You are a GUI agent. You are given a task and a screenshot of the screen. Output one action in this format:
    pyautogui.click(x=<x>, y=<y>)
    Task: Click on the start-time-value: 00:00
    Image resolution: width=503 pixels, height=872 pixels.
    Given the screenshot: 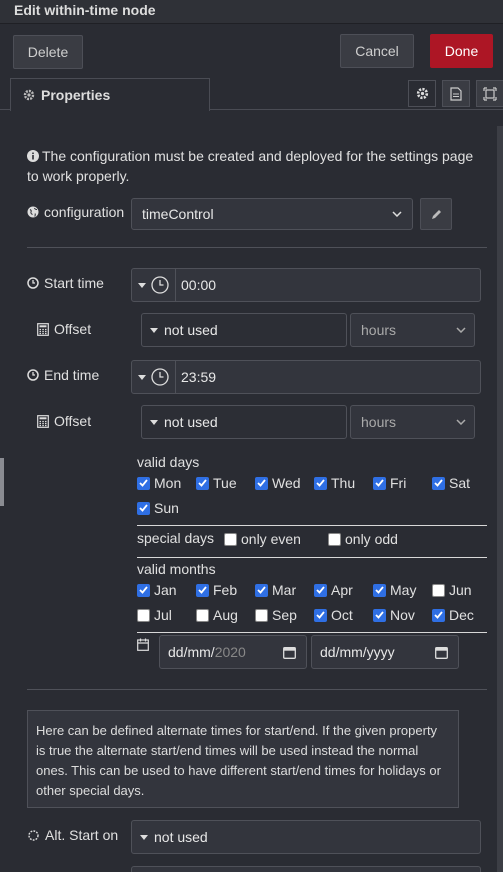 What is the action you would take?
    pyautogui.click(x=199, y=285)
    